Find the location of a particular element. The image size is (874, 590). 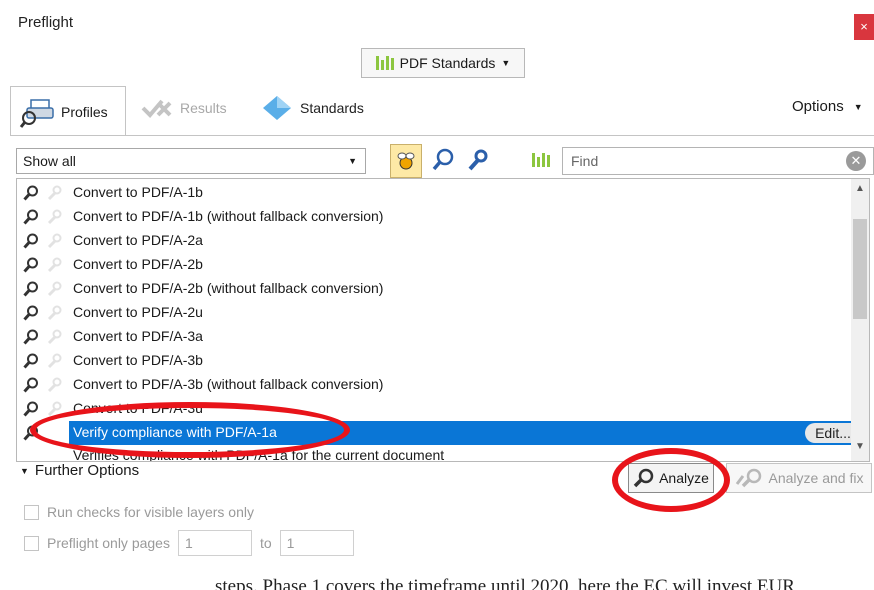

tab-results-label: Results is located at coordinates (203, 108).